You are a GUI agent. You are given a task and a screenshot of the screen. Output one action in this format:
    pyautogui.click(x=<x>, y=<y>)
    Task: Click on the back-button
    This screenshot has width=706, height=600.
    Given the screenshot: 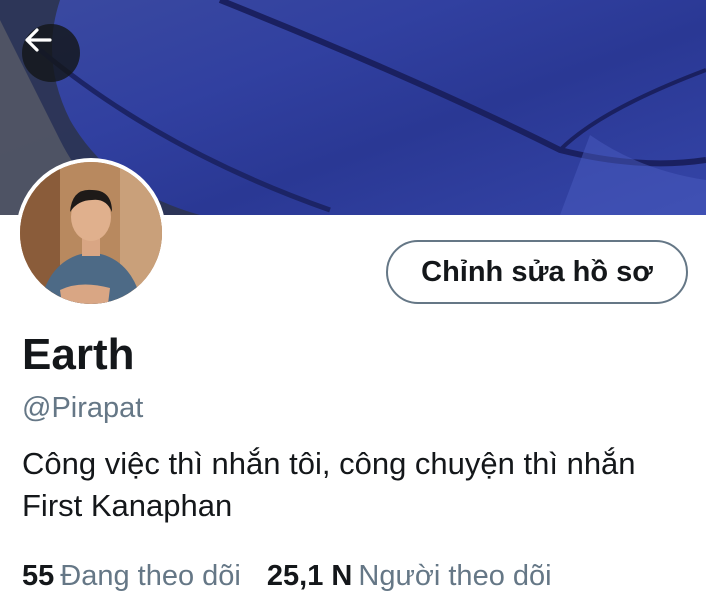 What is the action you would take?
    pyautogui.click(x=51, y=53)
    